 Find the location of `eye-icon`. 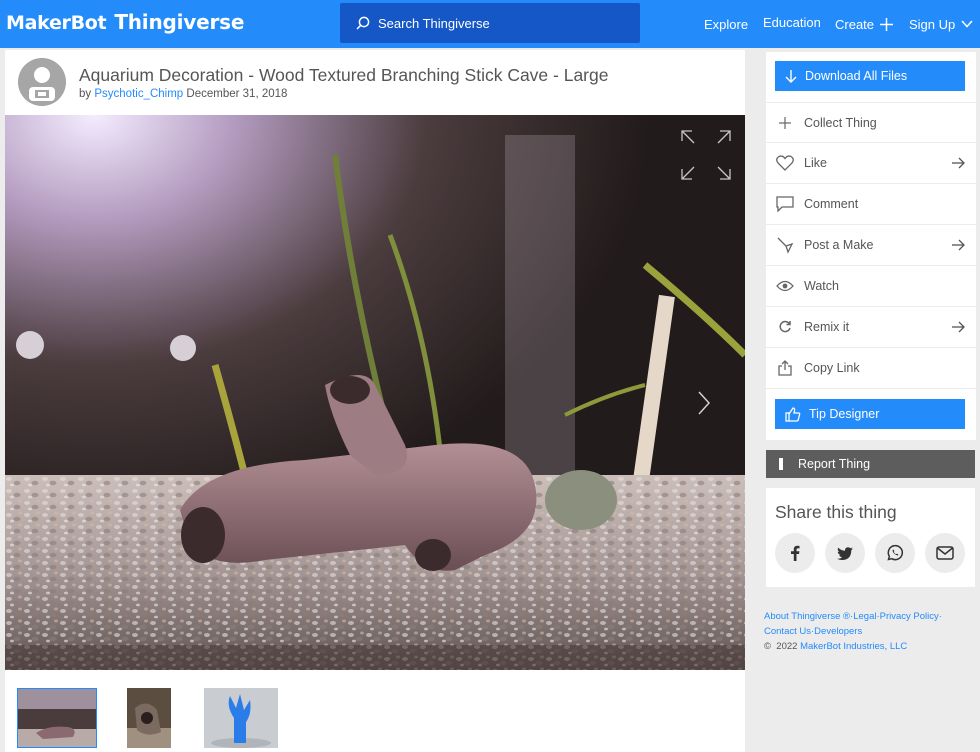

eye-icon is located at coordinates (785, 286).